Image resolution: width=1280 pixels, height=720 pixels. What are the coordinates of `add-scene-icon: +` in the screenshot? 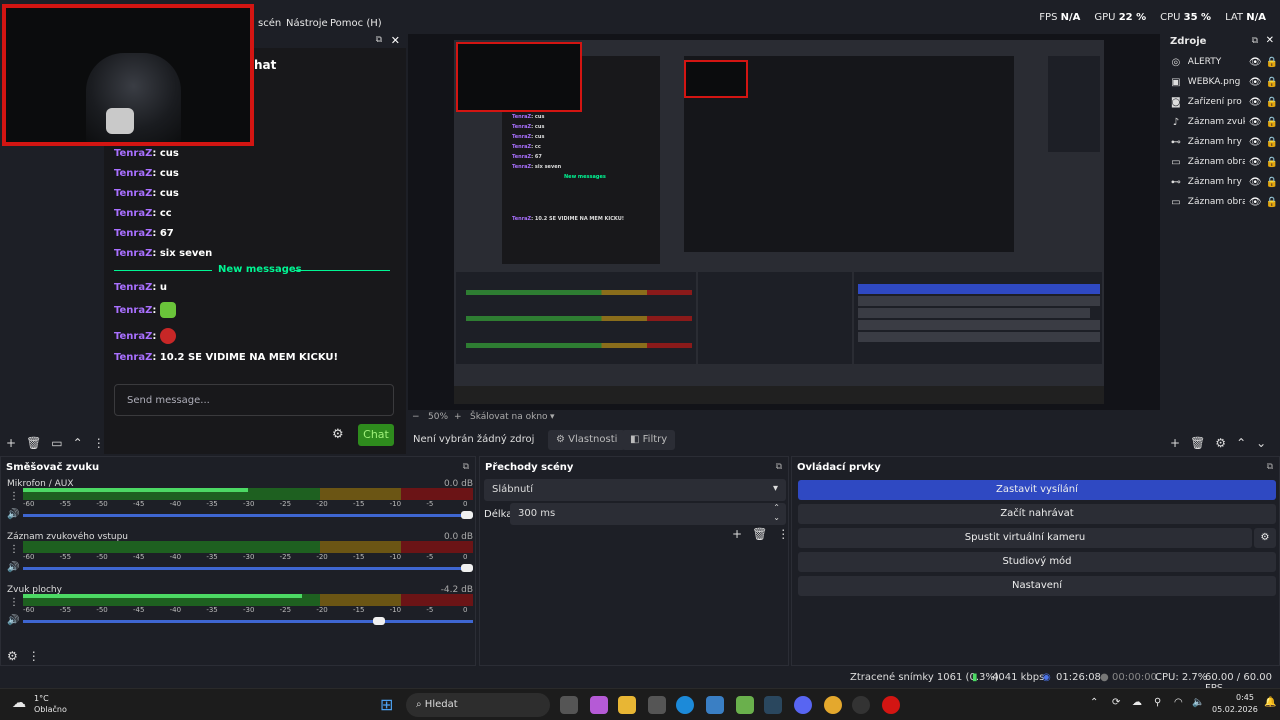 It's located at (11, 443).